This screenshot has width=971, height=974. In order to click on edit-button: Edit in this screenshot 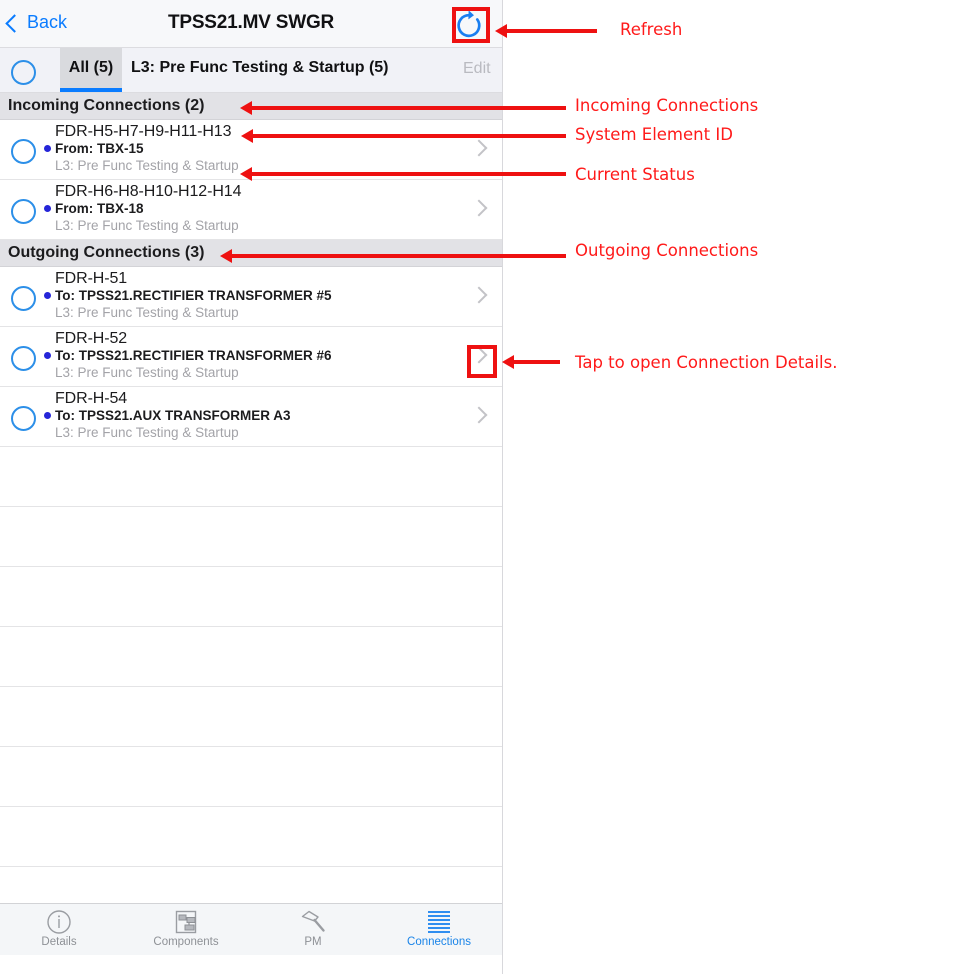, I will do `click(477, 69)`.